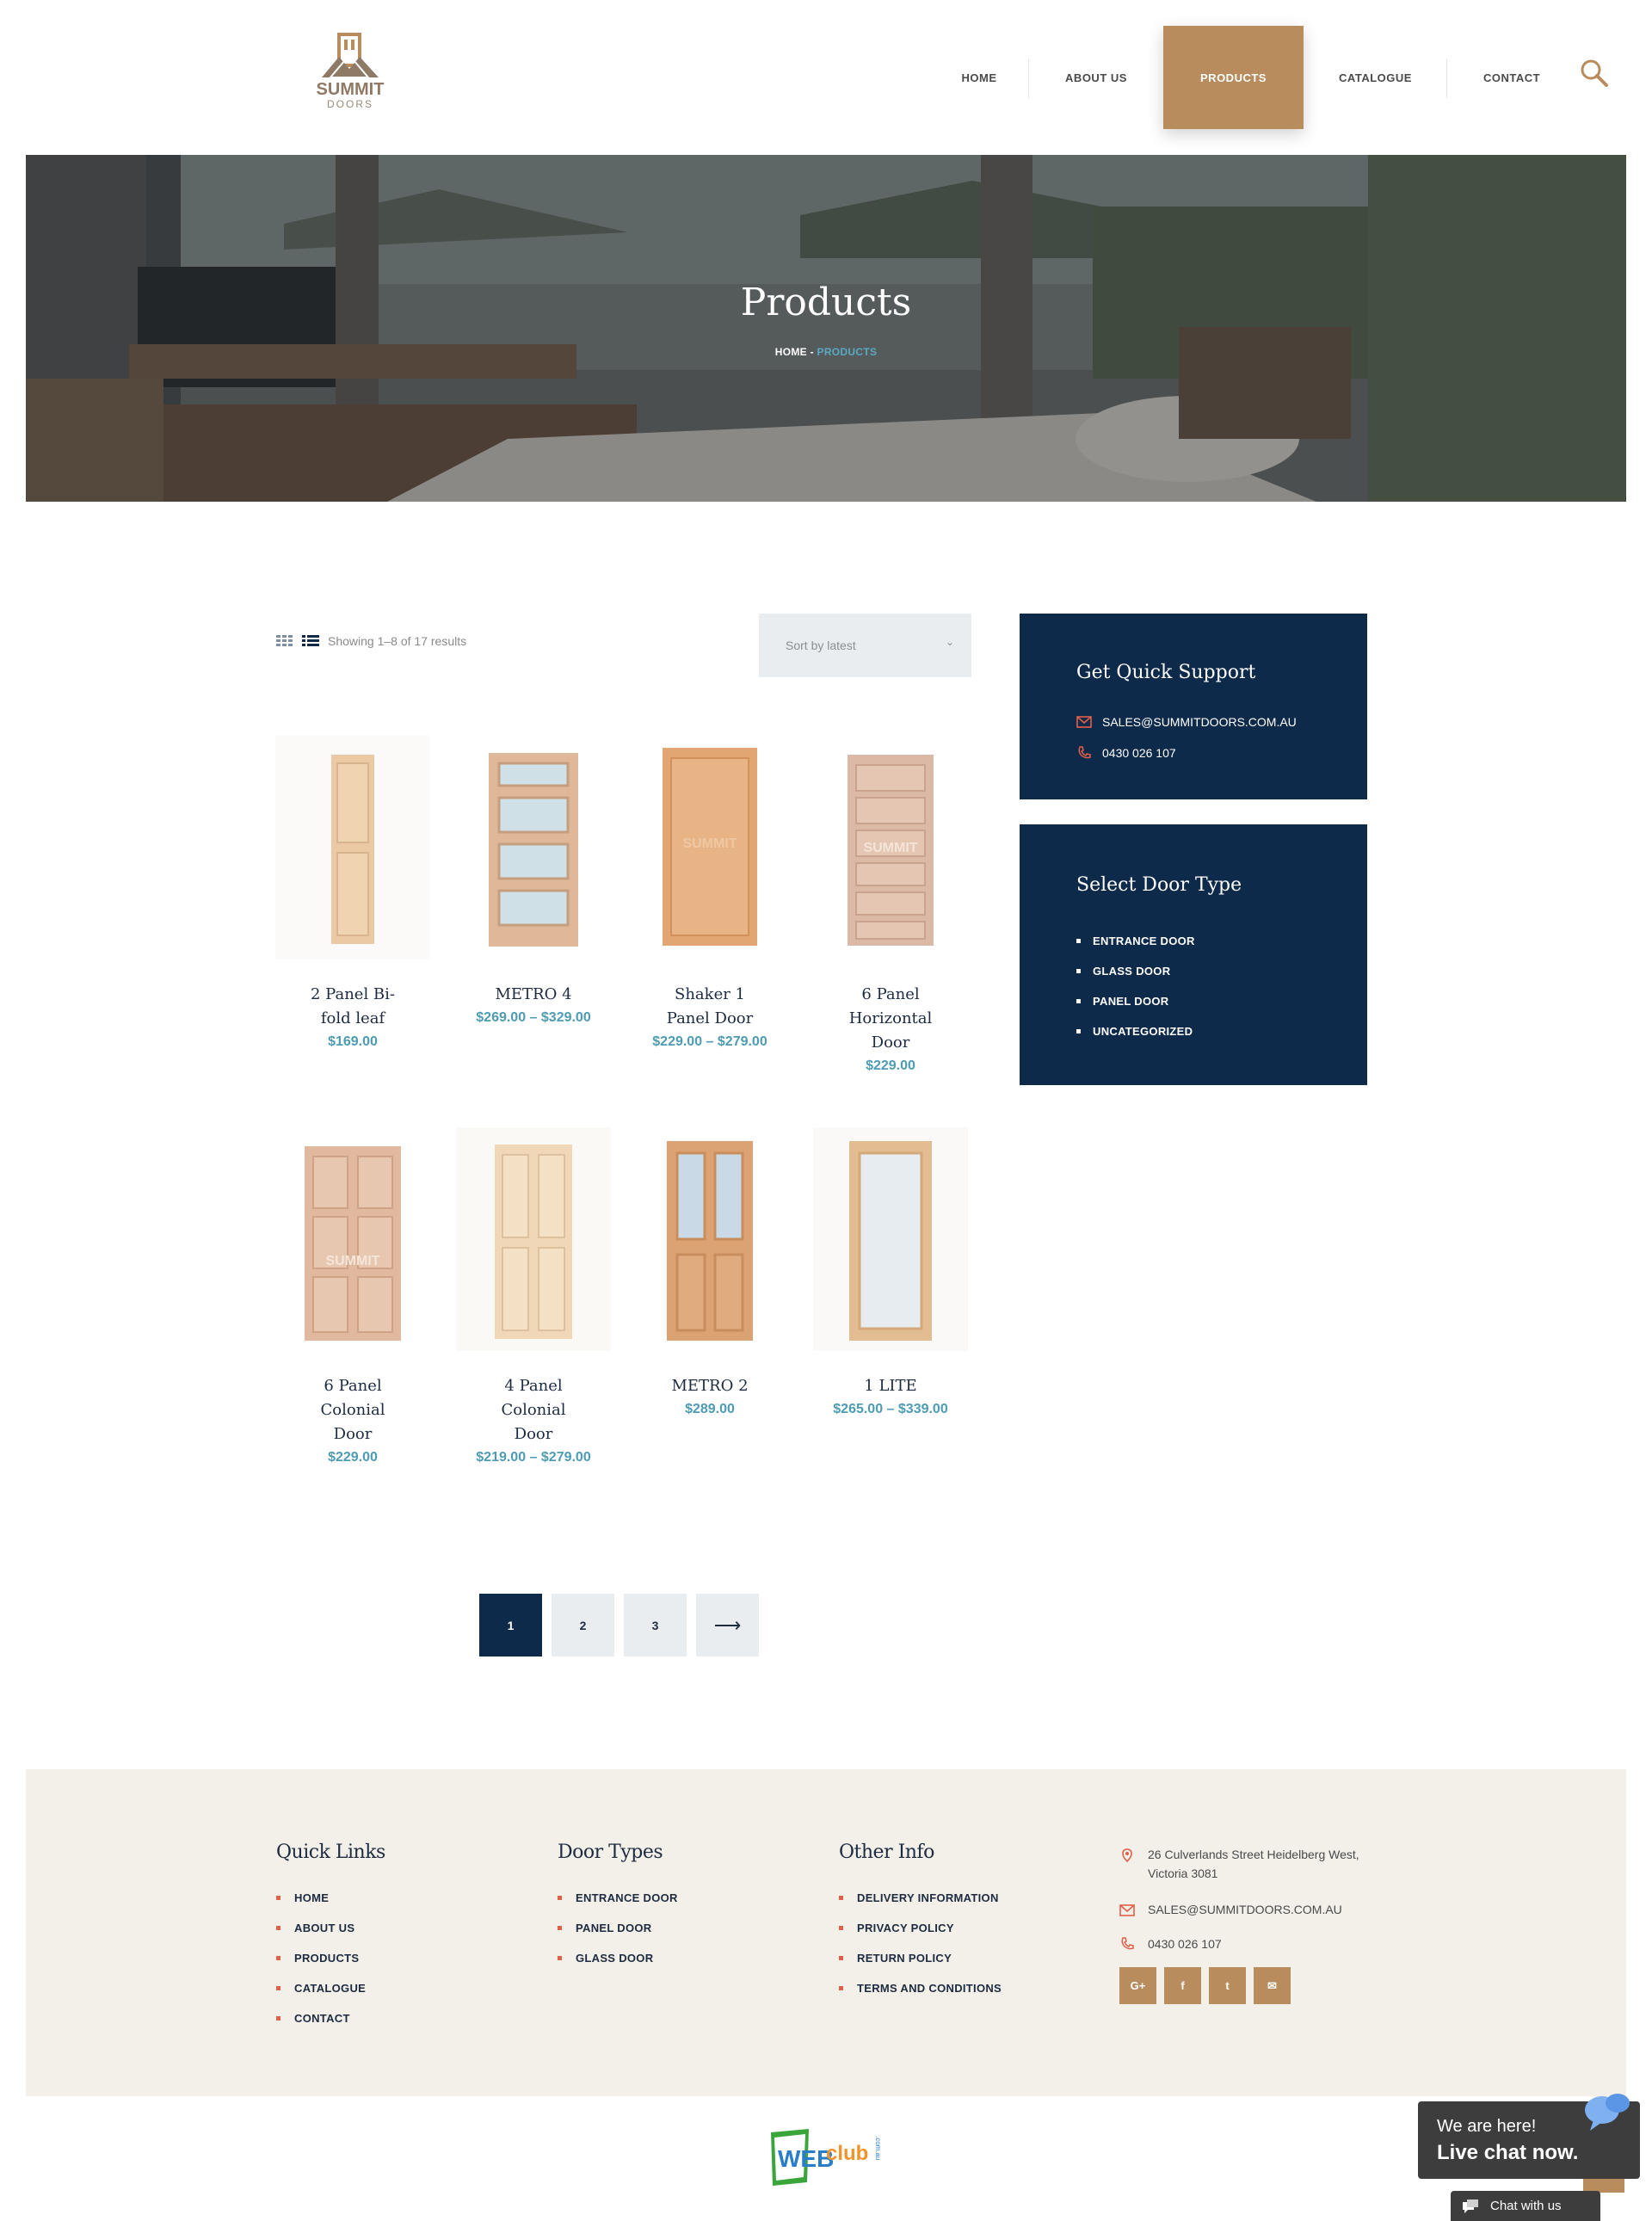 The image size is (1652, 2221). Describe the element at coordinates (1508, 2152) in the screenshot. I see `chat-line-2: Live chat now.` at that location.